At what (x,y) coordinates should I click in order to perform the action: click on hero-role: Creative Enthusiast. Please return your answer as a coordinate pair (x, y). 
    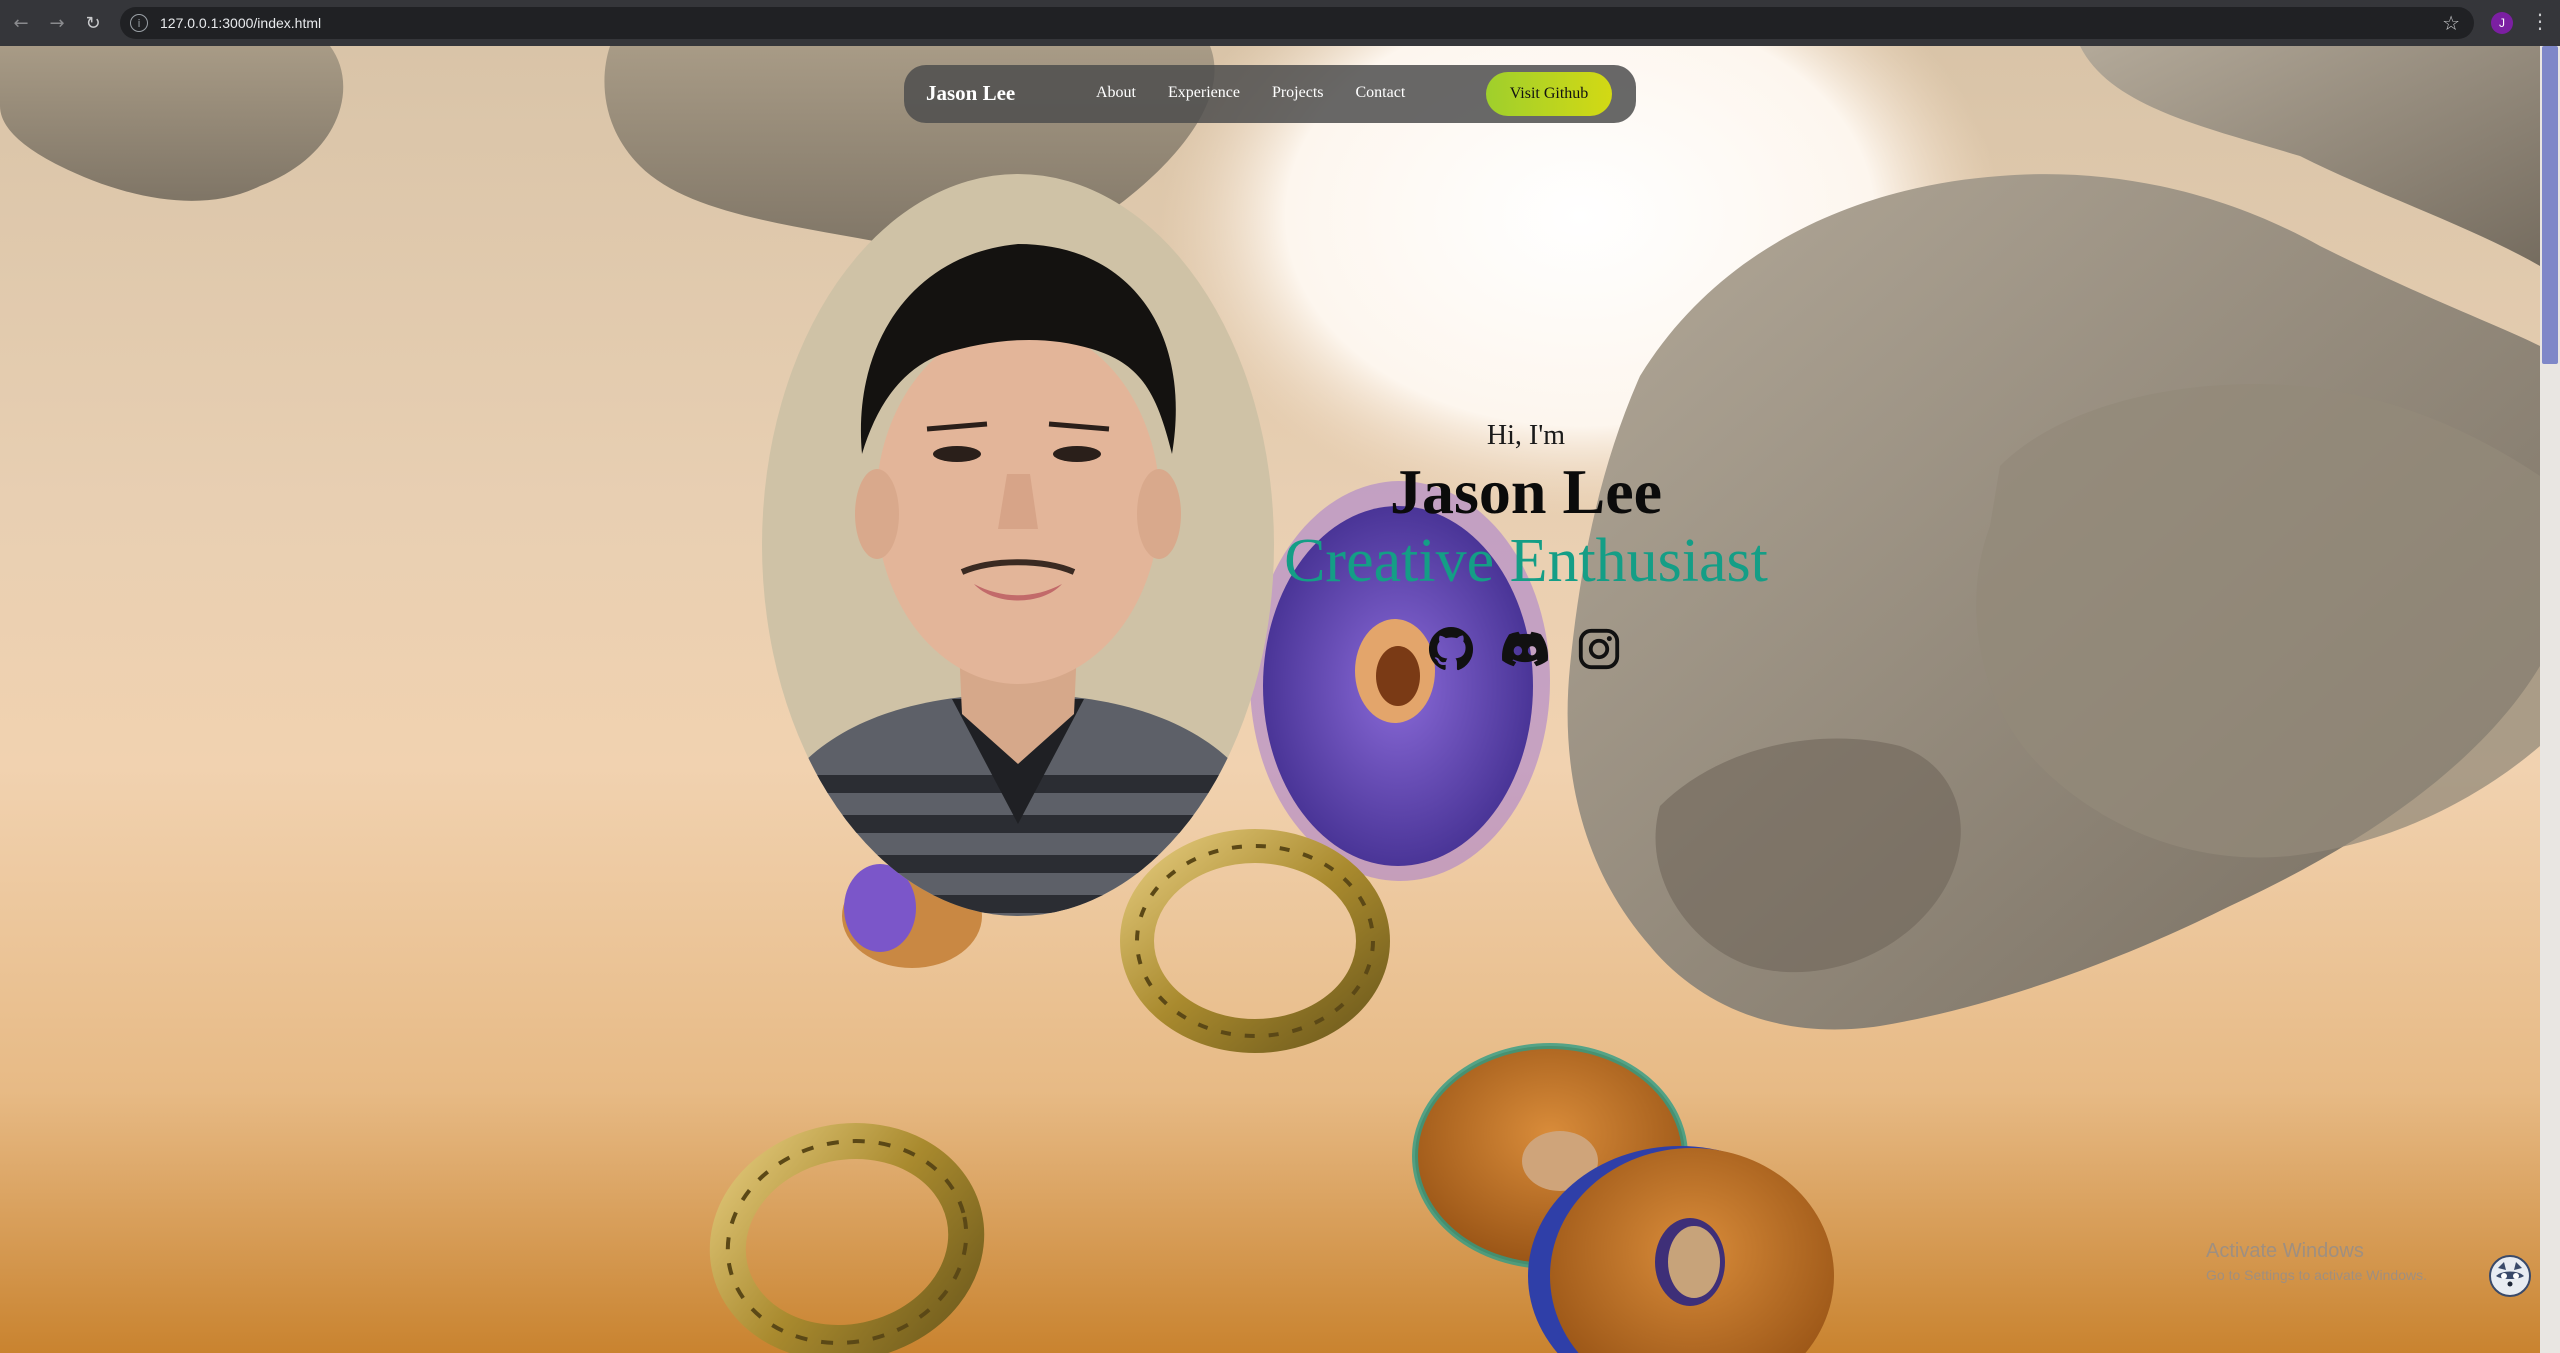
    Looking at the image, I should click on (1526, 561).